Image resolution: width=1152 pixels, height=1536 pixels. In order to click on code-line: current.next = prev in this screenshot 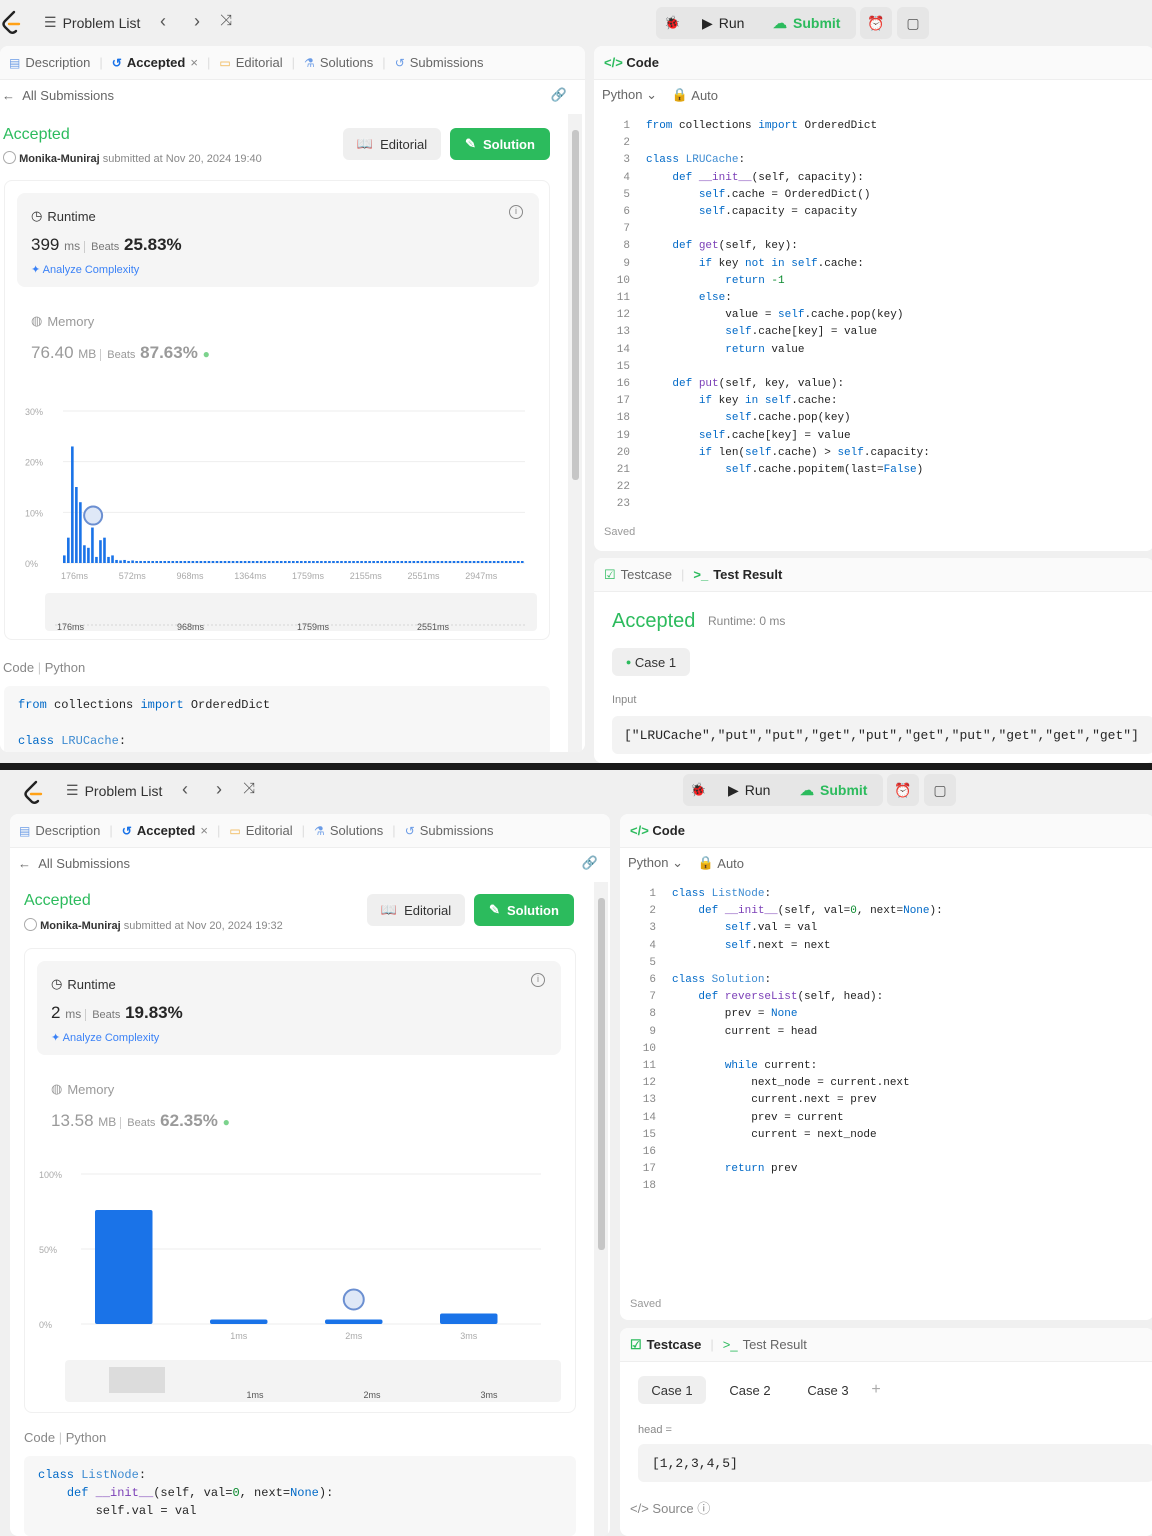, I will do `click(774, 1100)`.